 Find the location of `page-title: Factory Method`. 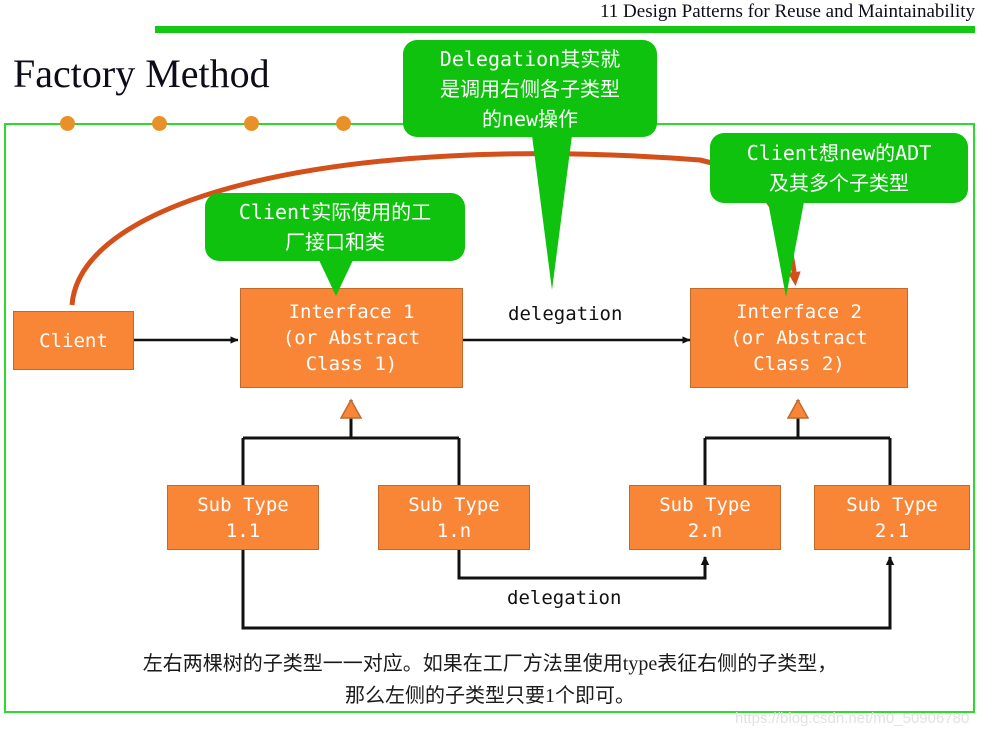

page-title: Factory Method is located at coordinates (141, 73).